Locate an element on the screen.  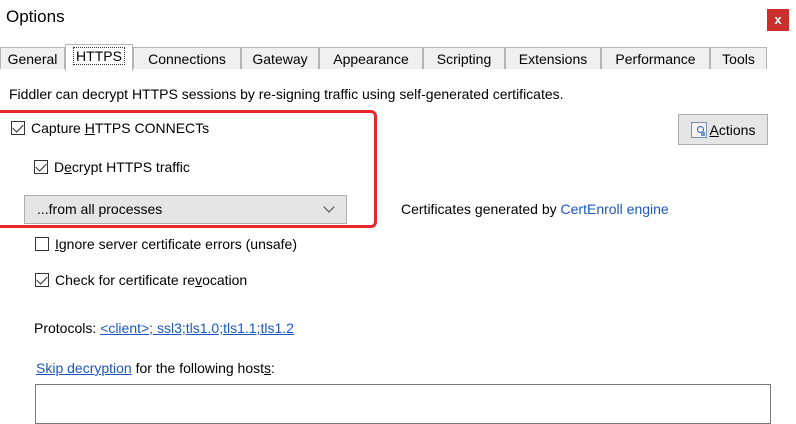
tab-label: General is located at coordinates (32, 59).